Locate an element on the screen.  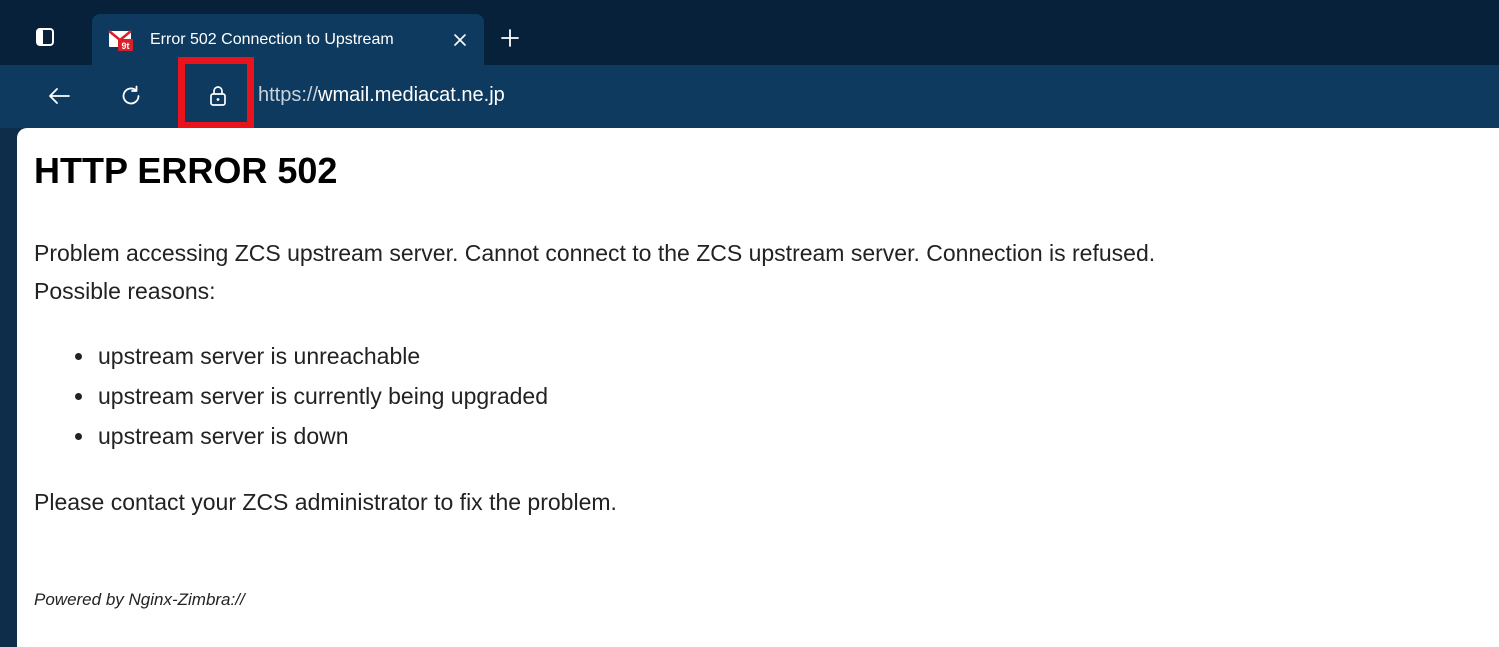
url-scheme: https:// is located at coordinates (288, 95).